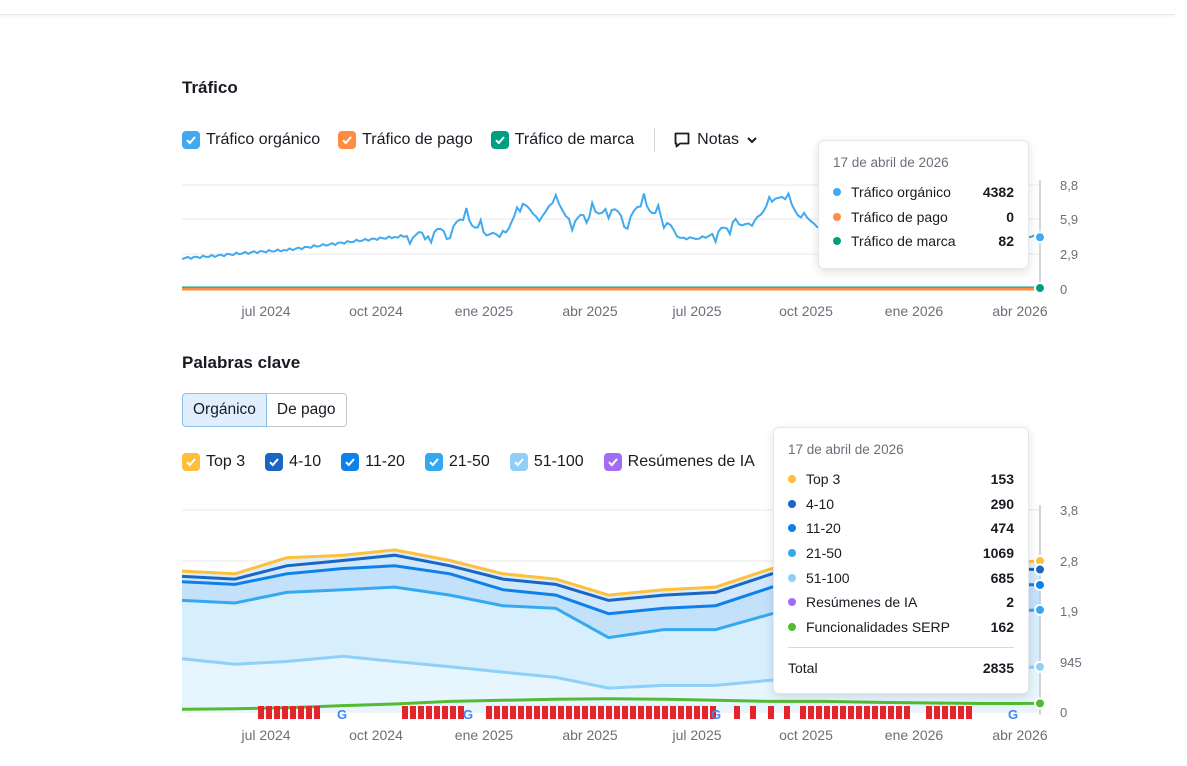 Image resolution: width=1187 pixels, height=766 pixels. I want to click on tooltip-row-value: 474, so click(1002, 528).